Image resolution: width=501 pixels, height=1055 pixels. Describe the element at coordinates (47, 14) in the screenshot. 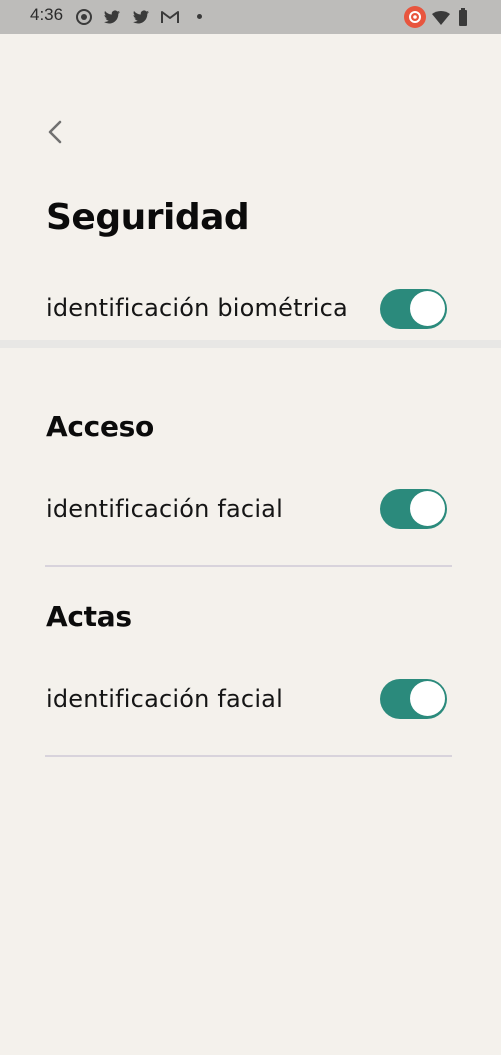

I see `status-time: 4:36` at that location.